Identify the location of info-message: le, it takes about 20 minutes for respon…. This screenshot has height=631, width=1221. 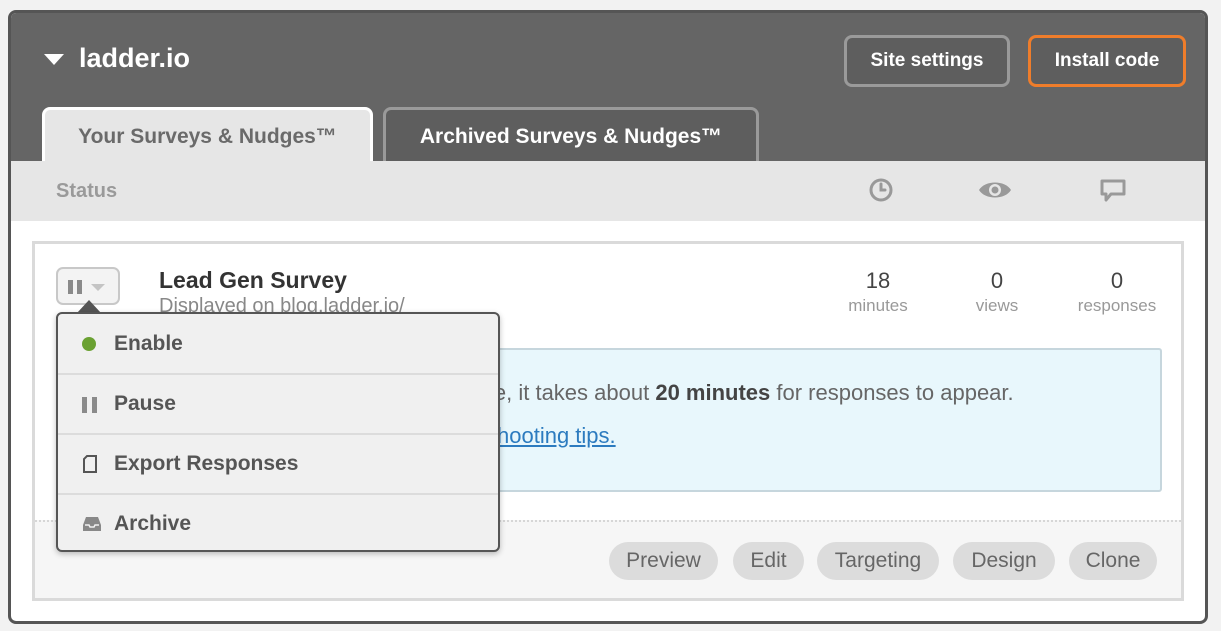
(751, 393).